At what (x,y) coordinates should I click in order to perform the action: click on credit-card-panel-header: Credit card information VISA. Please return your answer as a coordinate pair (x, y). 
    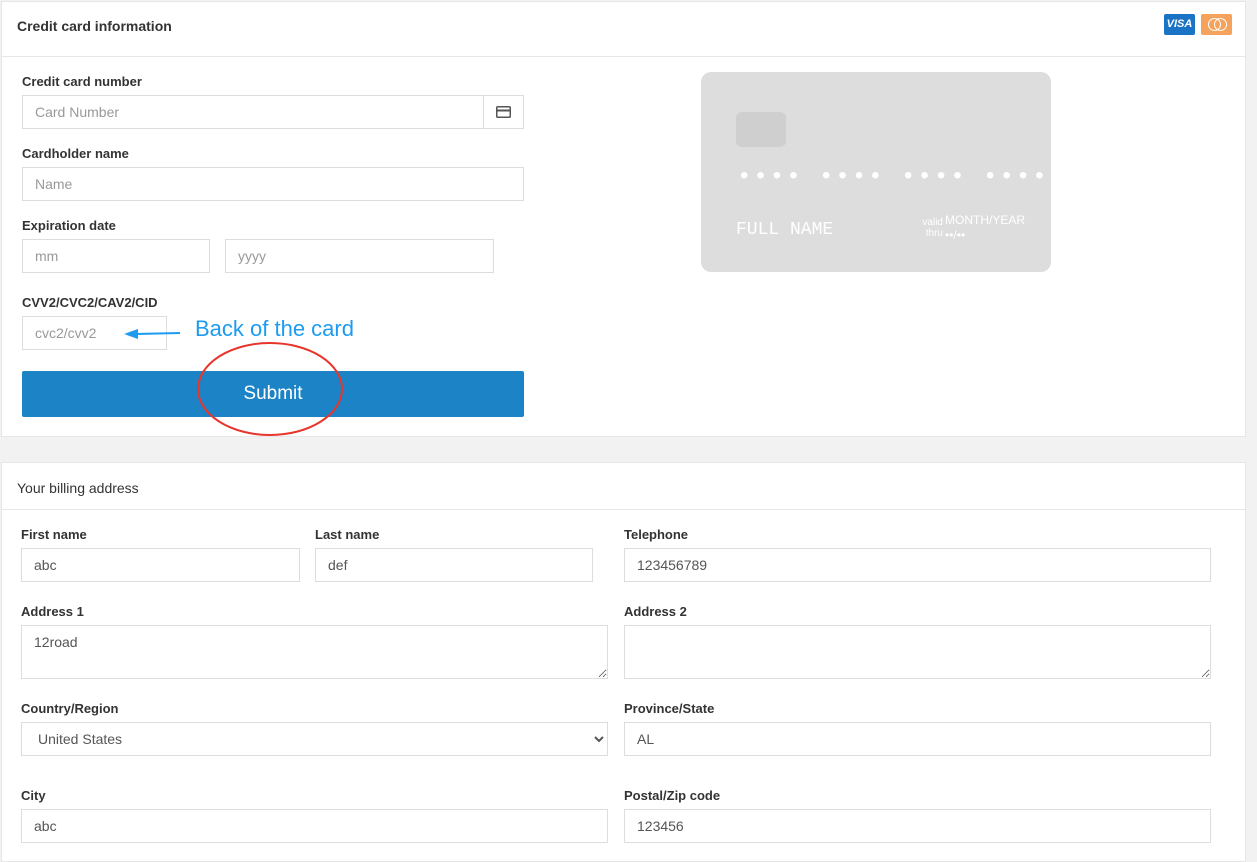
    Looking at the image, I should click on (623, 29).